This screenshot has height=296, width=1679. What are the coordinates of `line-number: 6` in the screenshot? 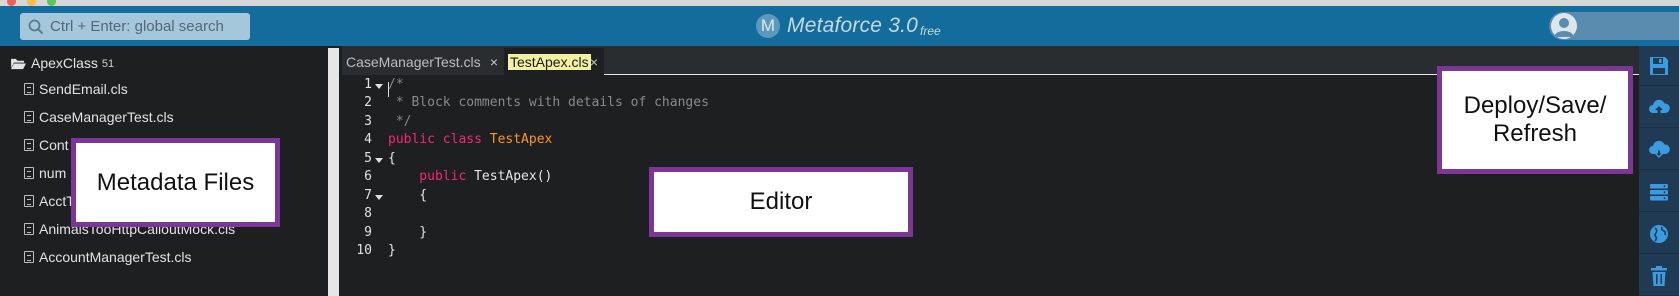 It's located at (368, 176).